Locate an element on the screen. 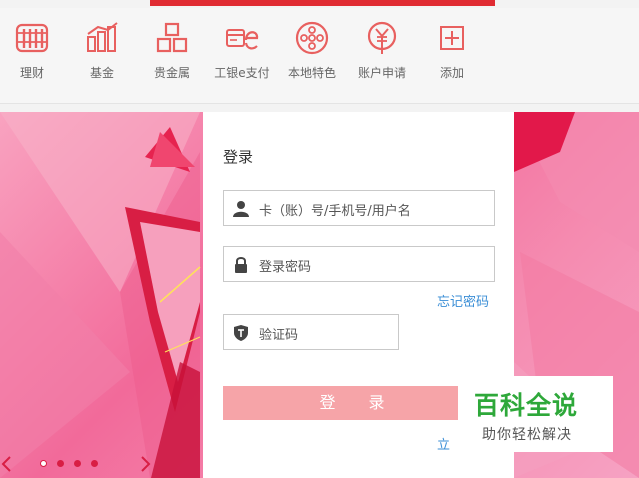 Image resolution: width=639 pixels, height=478 pixels. top-strip is located at coordinates (319, 4).